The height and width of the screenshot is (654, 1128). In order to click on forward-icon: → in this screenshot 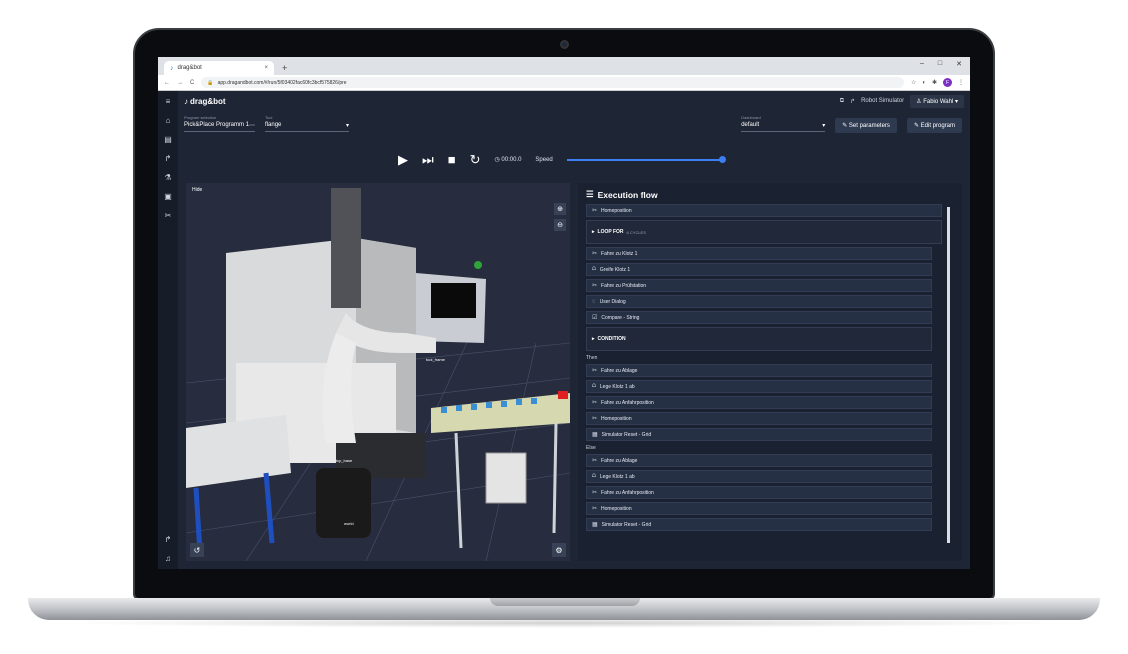, I will do `click(180, 83)`.